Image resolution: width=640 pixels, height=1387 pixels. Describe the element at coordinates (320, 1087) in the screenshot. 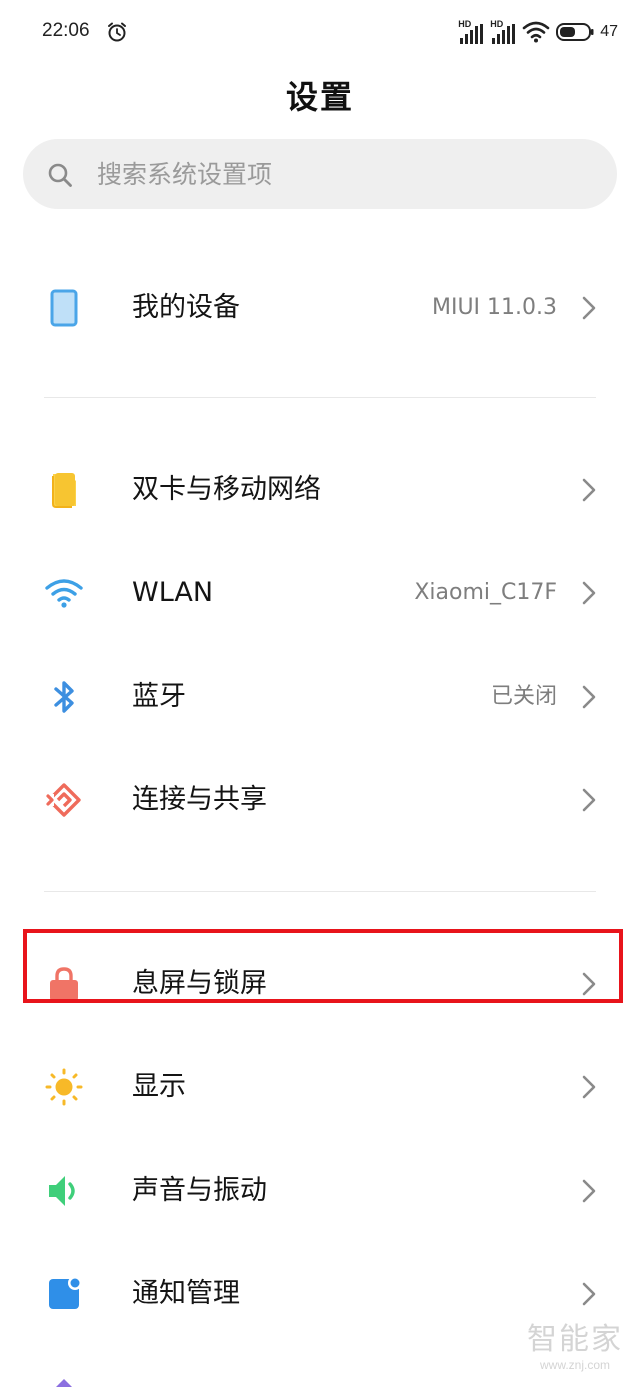

I see `settings-item-display: 显示` at that location.